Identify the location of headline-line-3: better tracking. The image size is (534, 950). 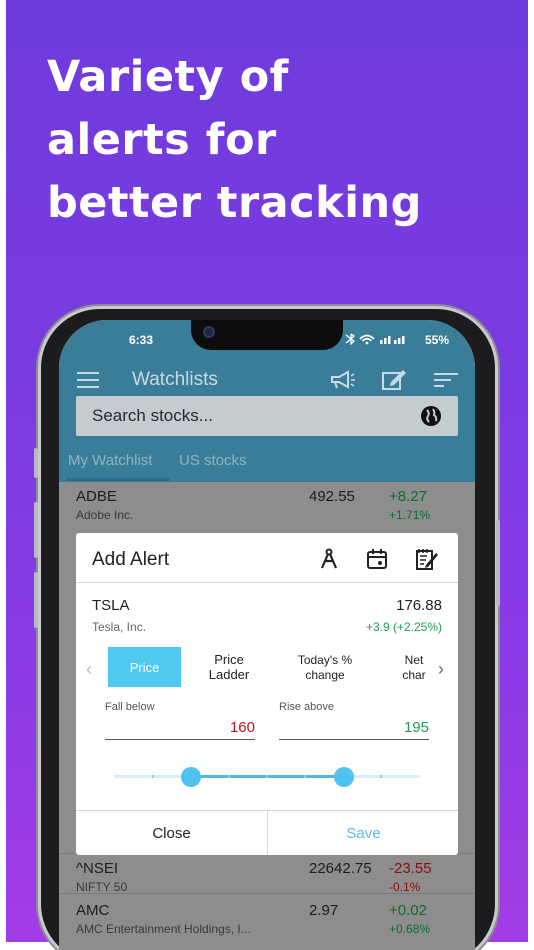
(234, 203).